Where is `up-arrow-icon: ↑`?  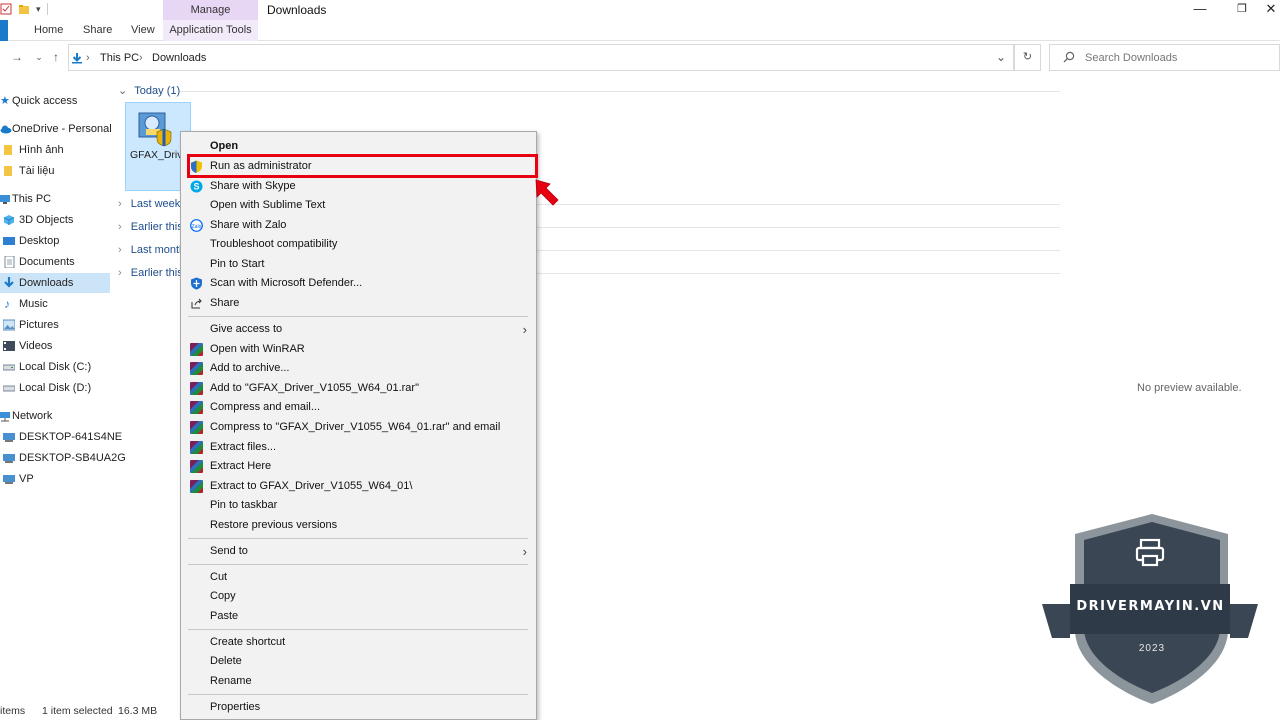
up-arrow-icon: ↑ is located at coordinates (56, 57).